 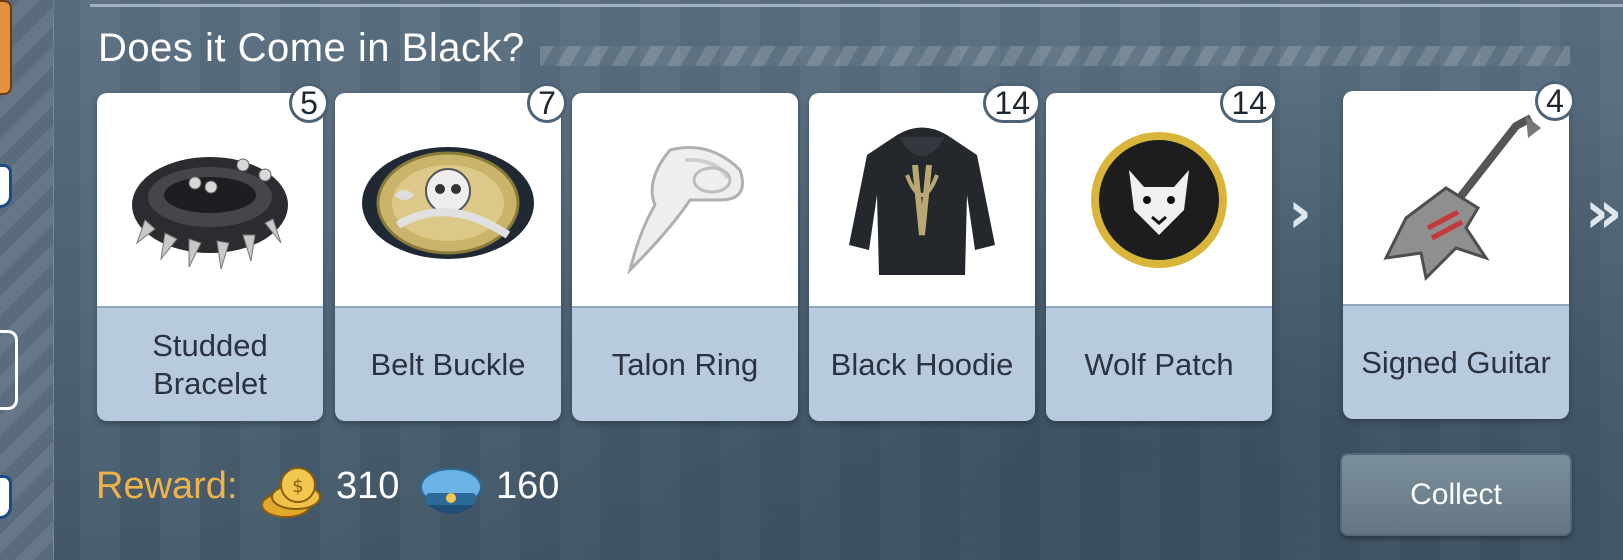 I want to click on item-name: Wolf Patch, so click(x=1159, y=363).